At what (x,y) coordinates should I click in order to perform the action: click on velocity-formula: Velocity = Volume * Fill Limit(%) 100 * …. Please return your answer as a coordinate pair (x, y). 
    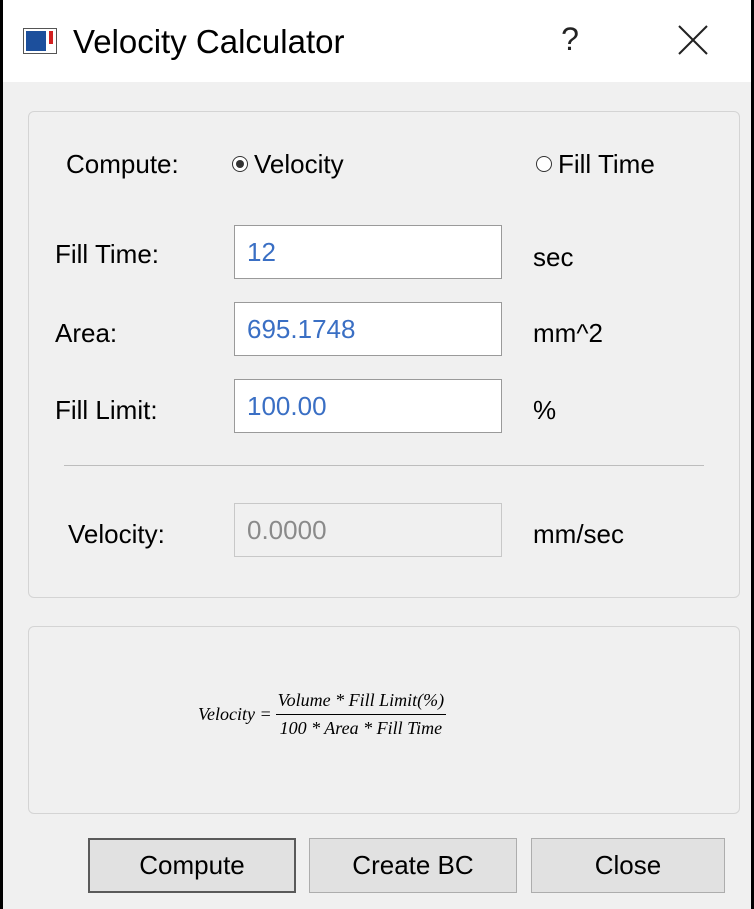
    Looking at the image, I should click on (322, 714).